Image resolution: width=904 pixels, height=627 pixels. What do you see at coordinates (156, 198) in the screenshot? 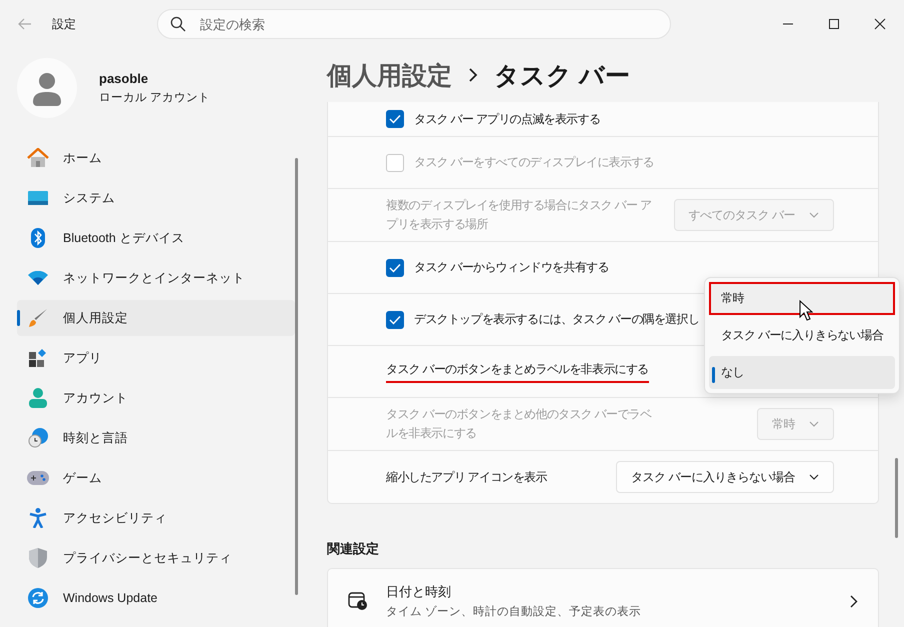
I see `nav-item: システム` at bounding box center [156, 198].